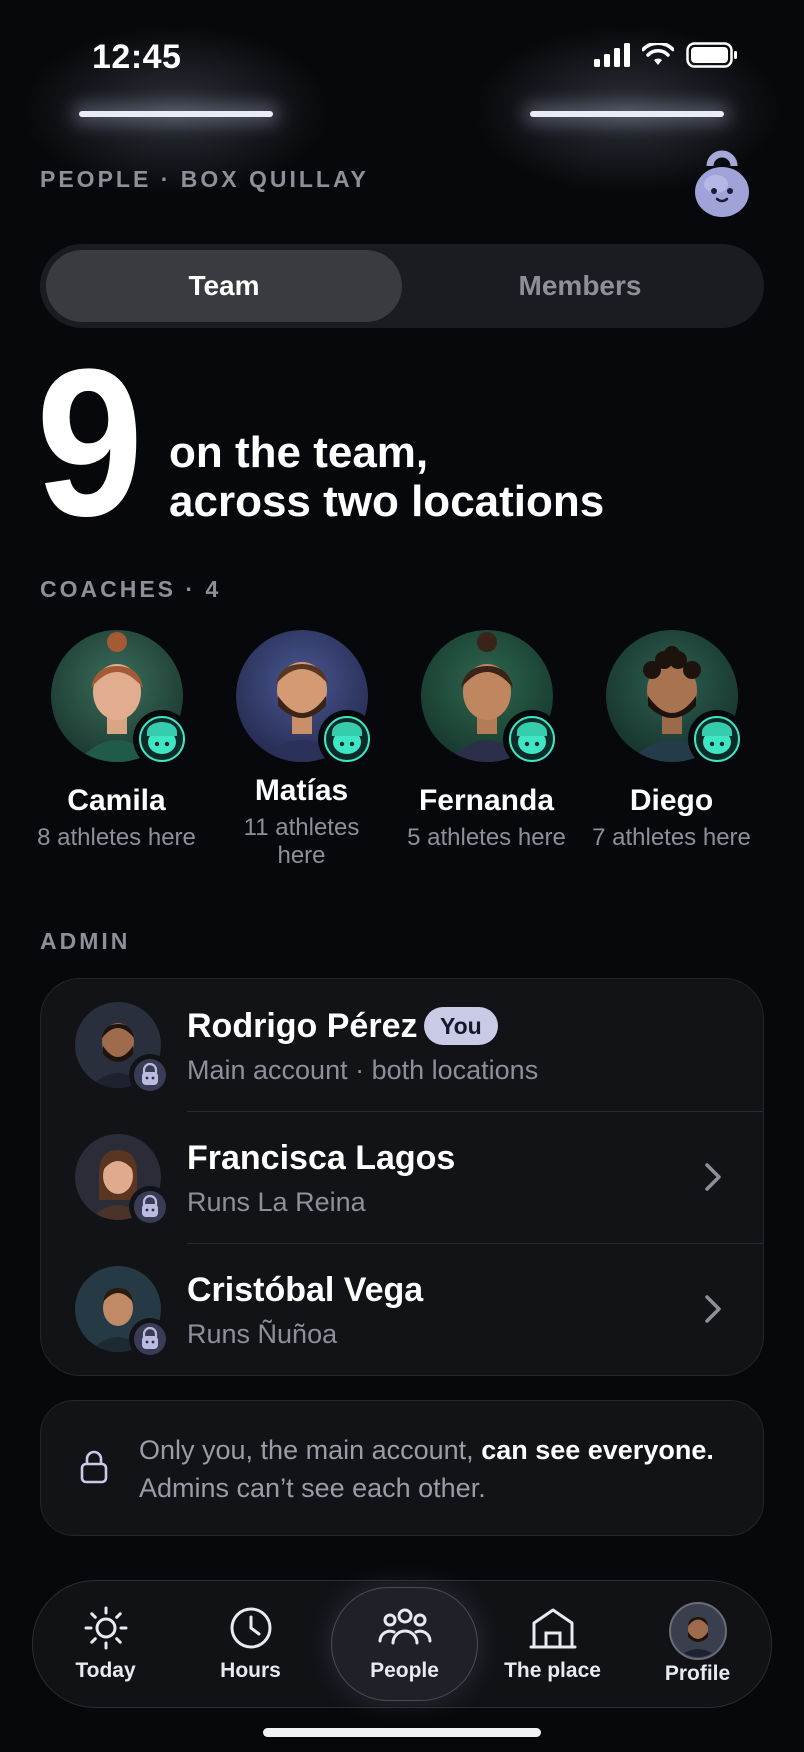  I want to click on coach-name: Fernanda, so click(486, 800).